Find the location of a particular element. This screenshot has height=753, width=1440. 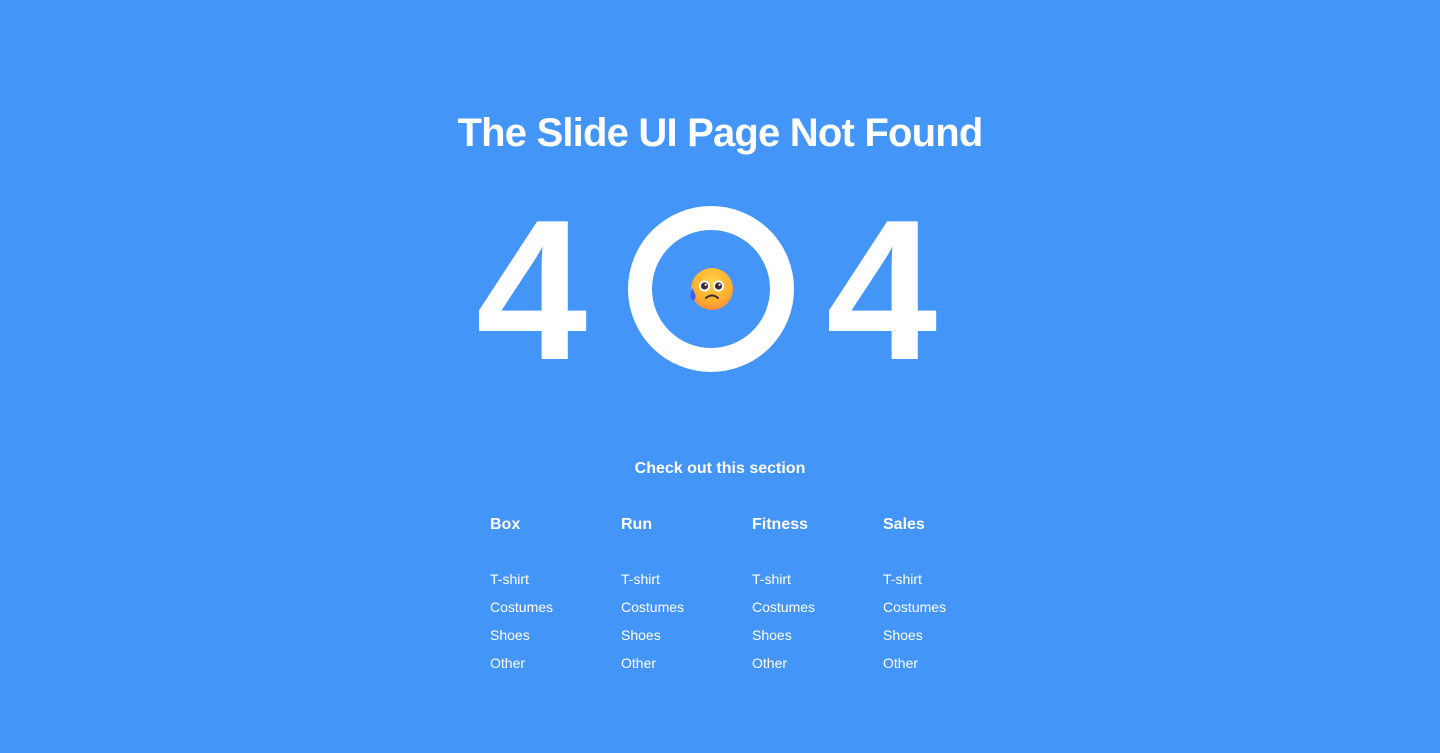

category-column-run: Run T-shirt Costumes Shoes Other is located at coordinates (686, 598).